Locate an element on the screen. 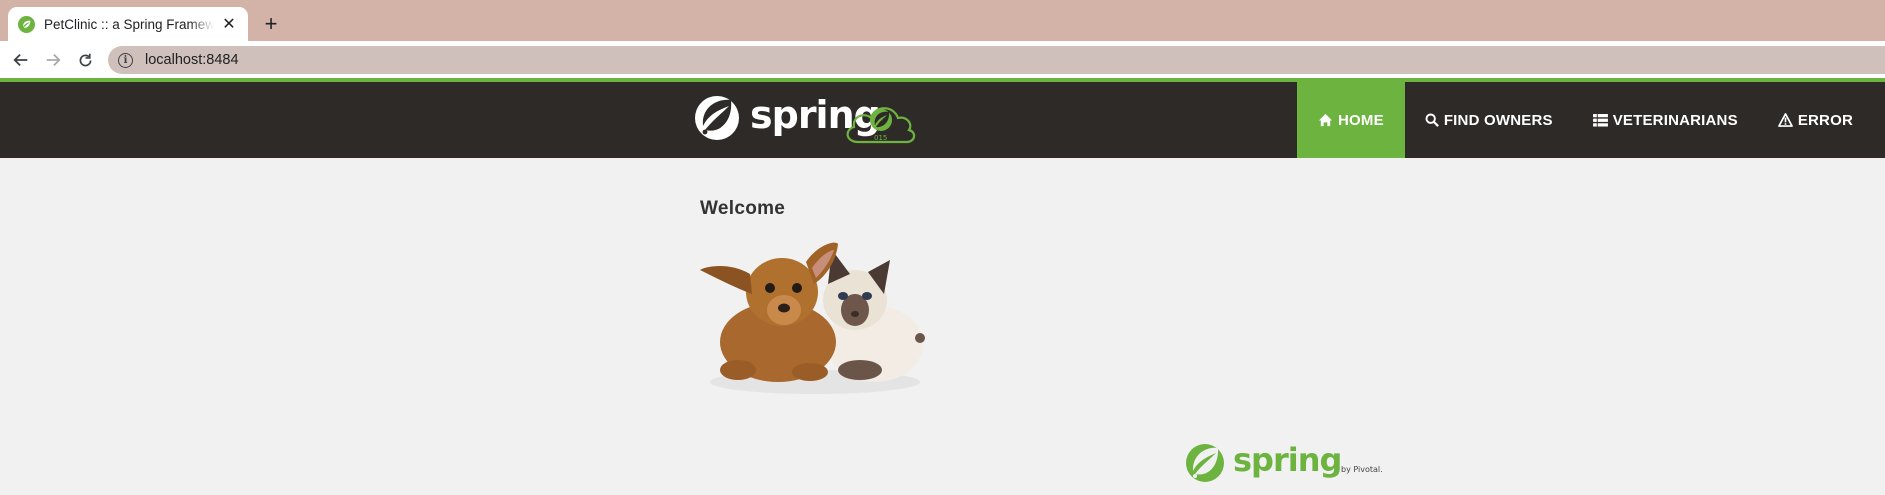  browser-toolbar: i localhost:8484 is located at coordinates (942, 59).